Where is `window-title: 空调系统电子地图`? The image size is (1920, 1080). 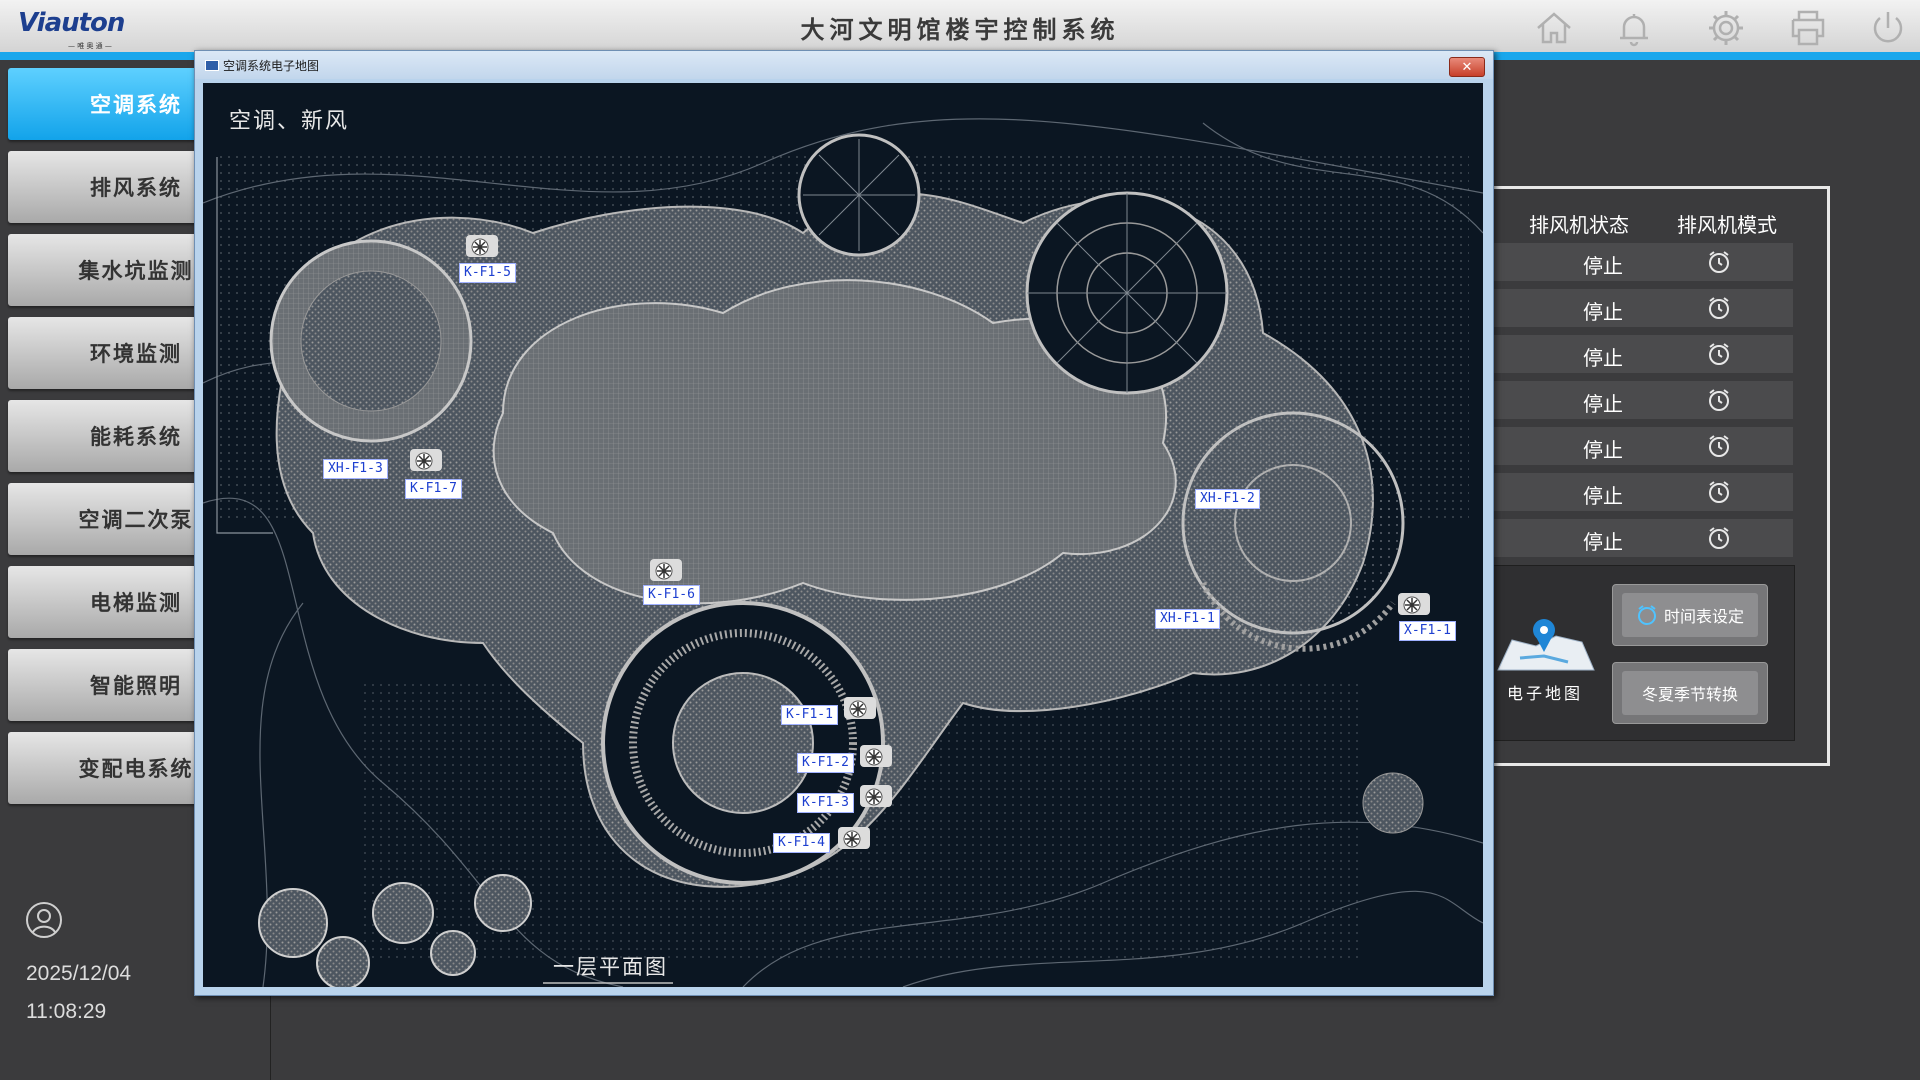
window-title: 空调系统电子地图 is located at coordinates (271, 66).